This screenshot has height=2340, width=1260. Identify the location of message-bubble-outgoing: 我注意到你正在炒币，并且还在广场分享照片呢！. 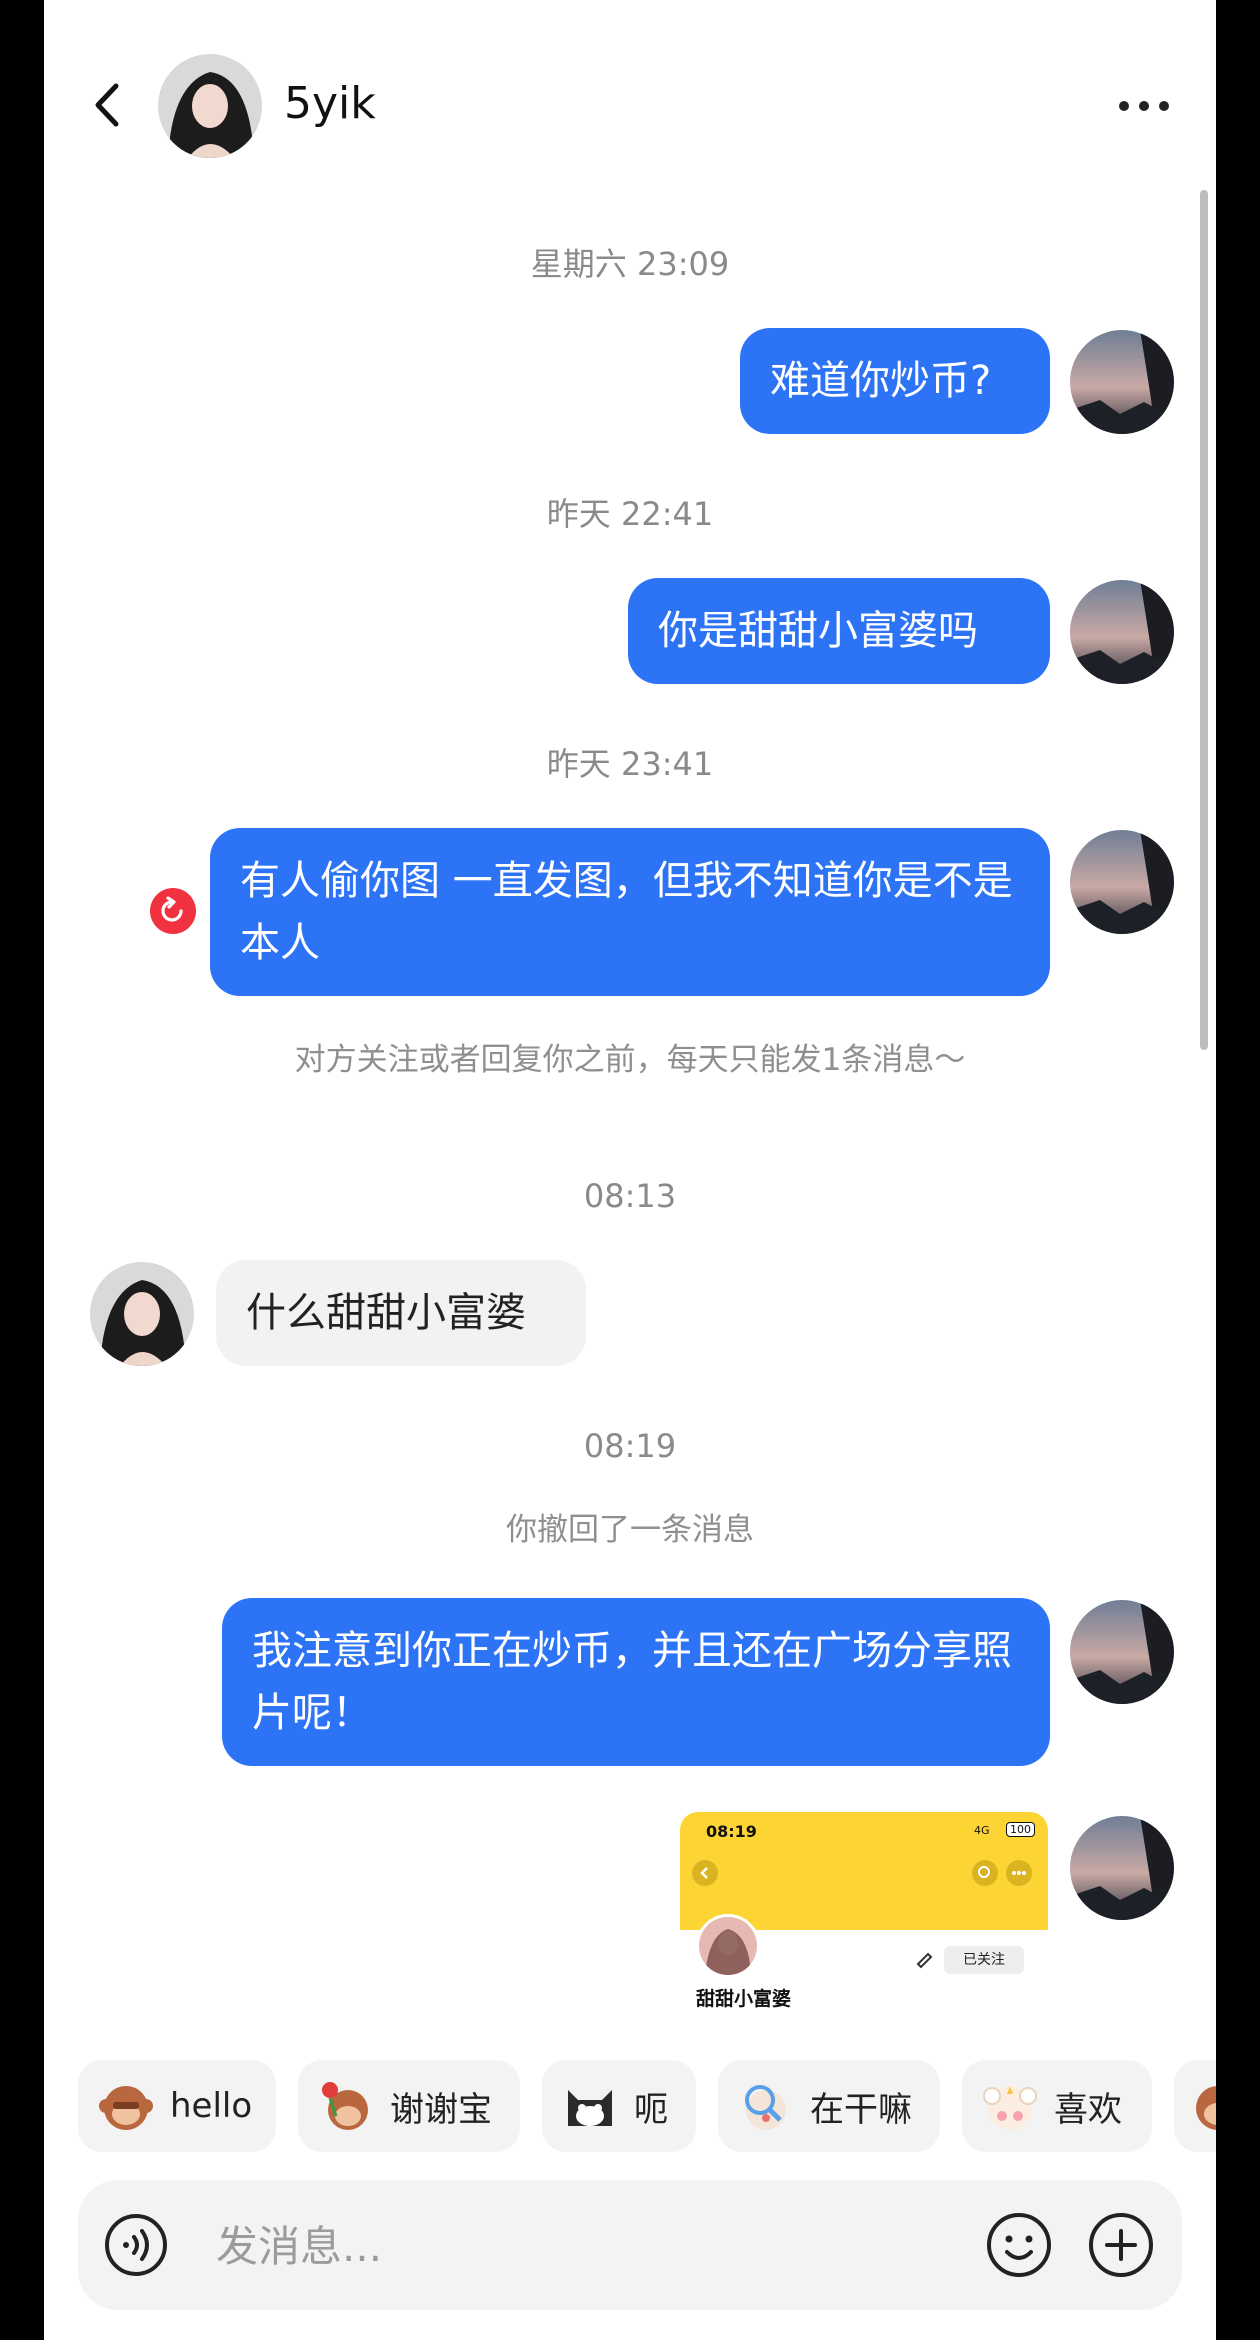
(636, 1682).